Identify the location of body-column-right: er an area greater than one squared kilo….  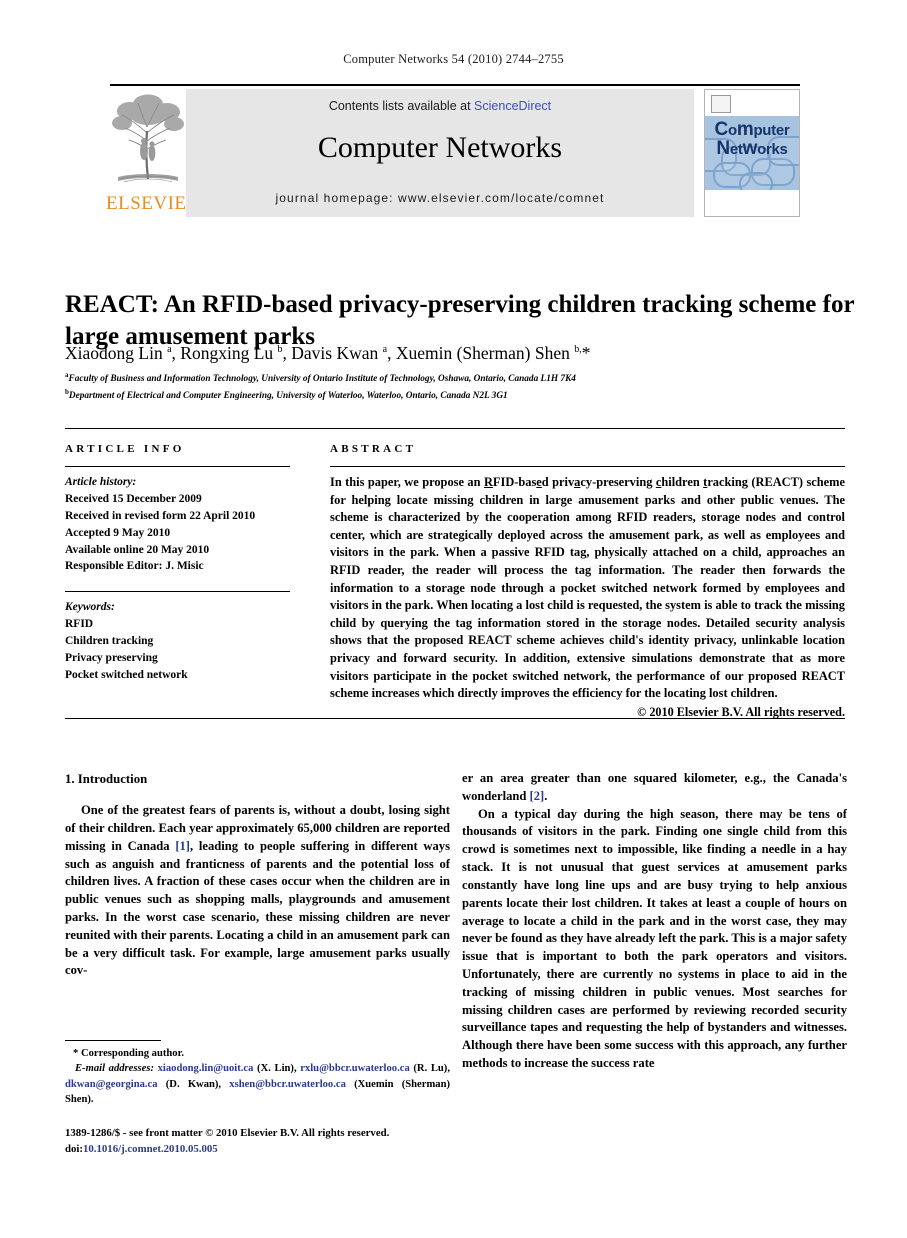
(654, 921).